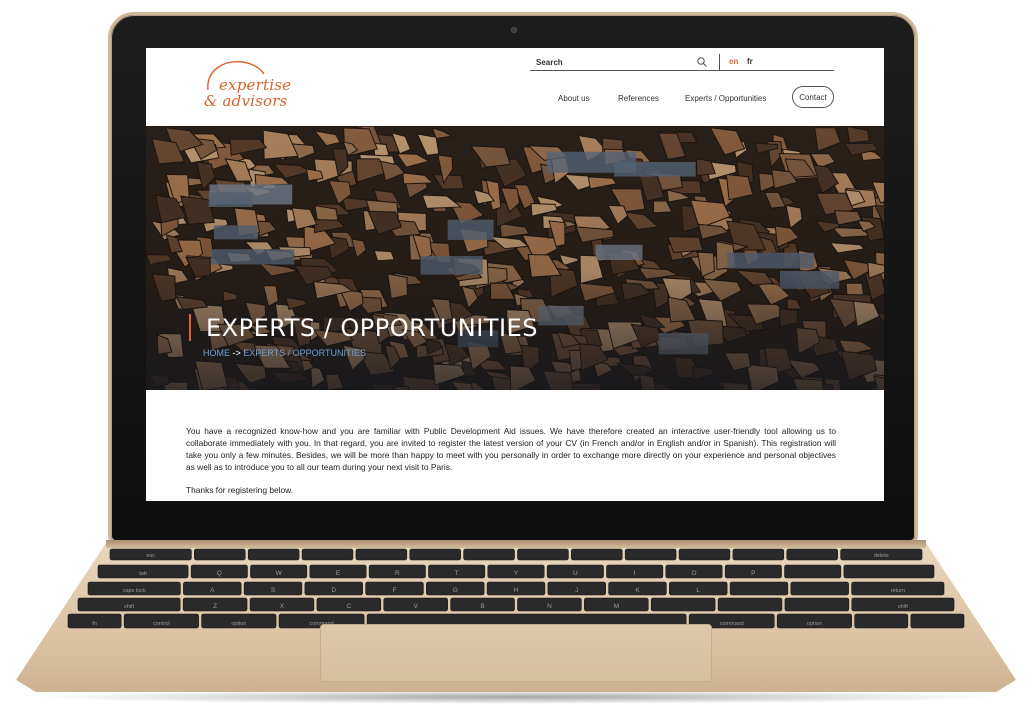 The image size is (1032, 710). What do you see at coordinates (732, 624) in the screenshot?
I see `keyboard-key-label: command` at bounding box center [732, 624].